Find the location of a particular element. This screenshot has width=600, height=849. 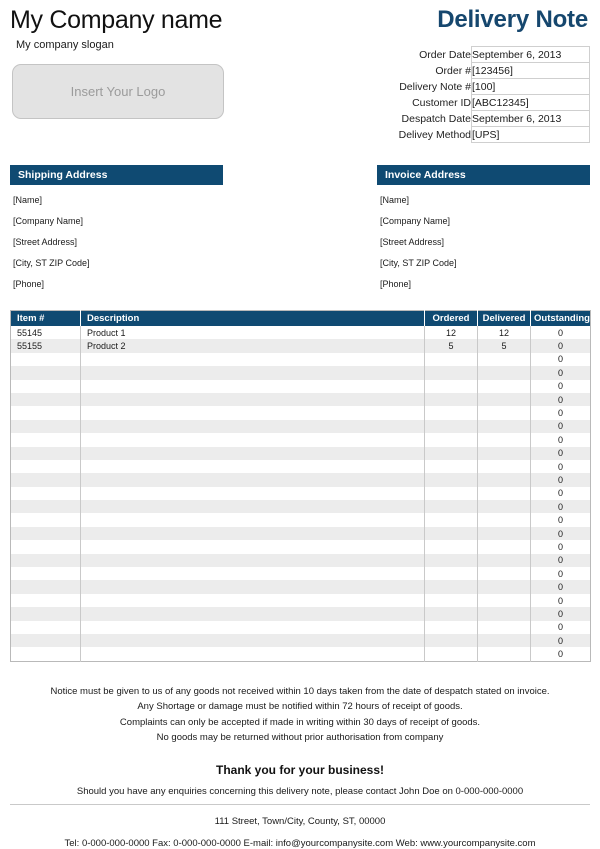

order-detail-value: [100] is located at coordinates (530, 86).